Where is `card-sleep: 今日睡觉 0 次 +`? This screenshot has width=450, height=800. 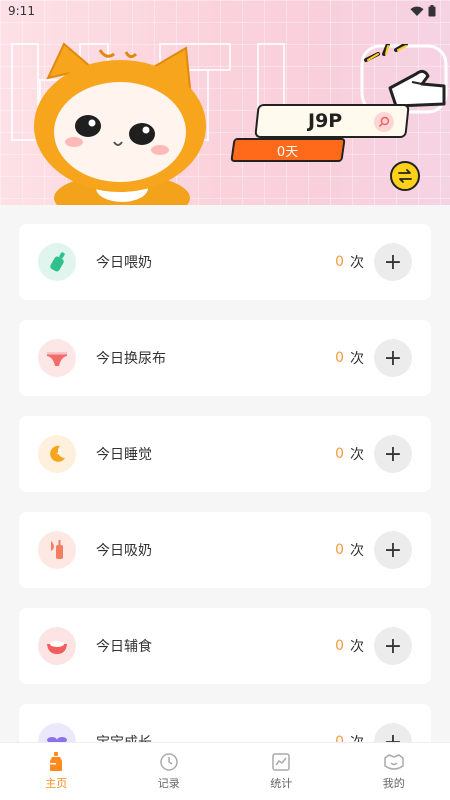 card-sleep: 今日睡觉 0 次 + is located at coordinates (225, 454).